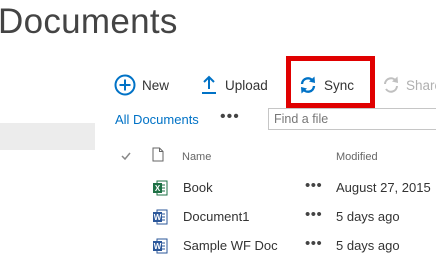 This screenshot has height=280, width=436. What do you see at coordinates (47, 136) in the screenshot?
I see `left-nav-panel` at bounding box center [47, 136].